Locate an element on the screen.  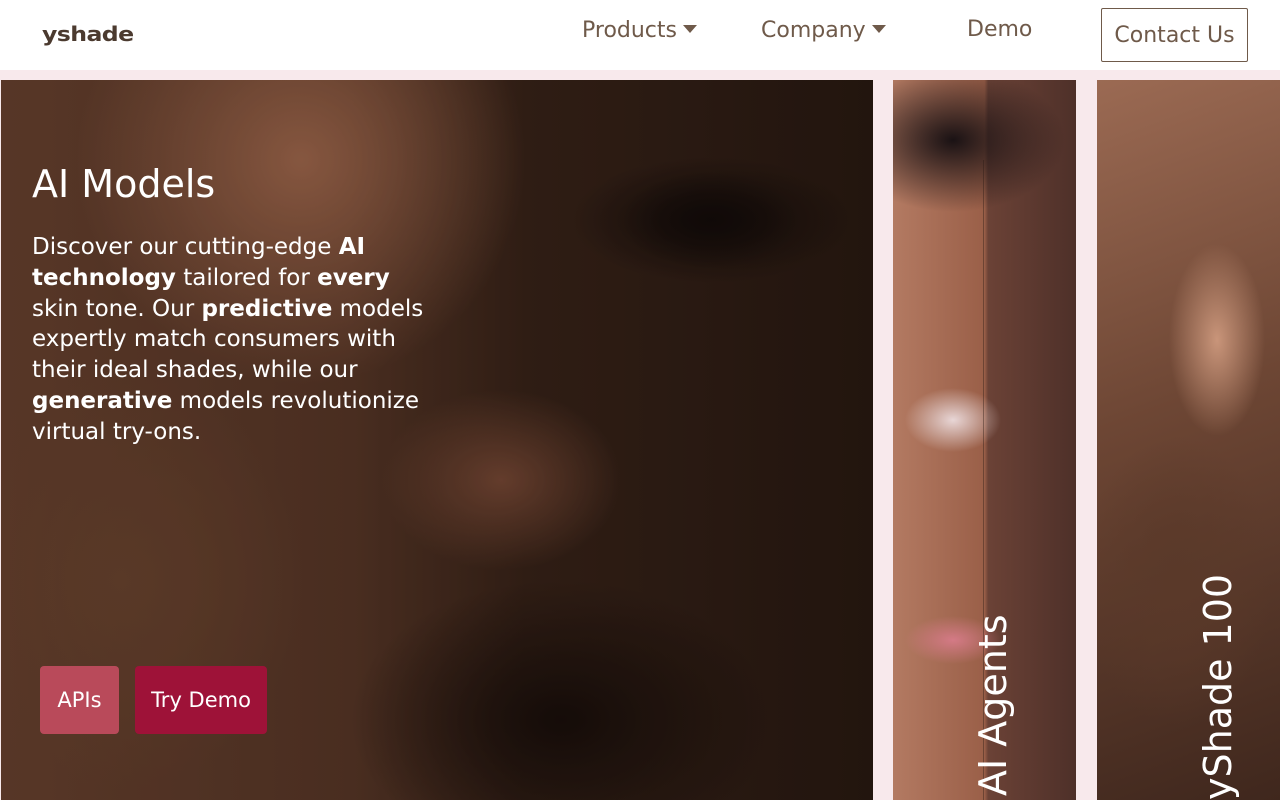
yshade-100-hands-image is located at coordinates (1188, 440).